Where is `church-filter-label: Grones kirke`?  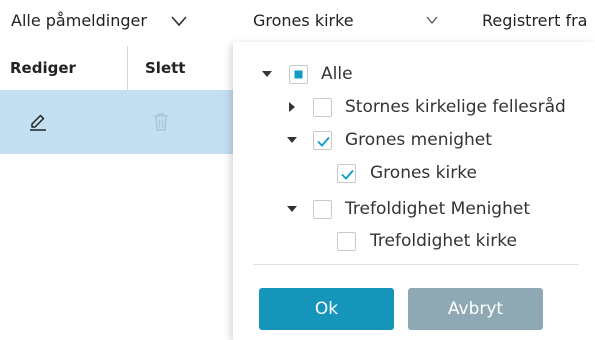 church-filter-label: Grones kirke is located at coordinates (303, 20).